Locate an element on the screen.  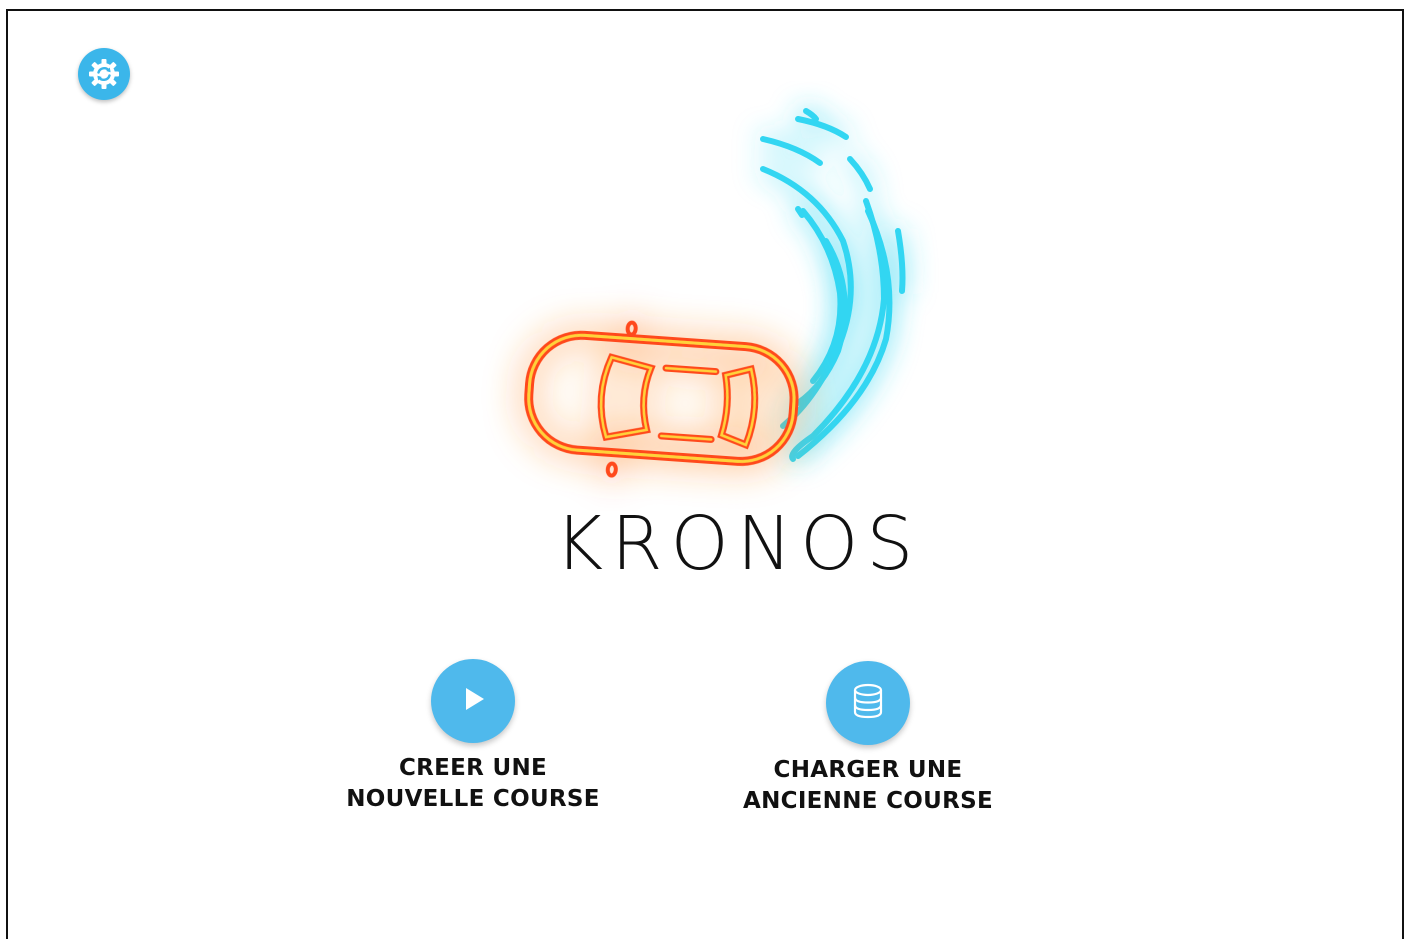
settings-sync-icon is located at coordinates (104, 74).